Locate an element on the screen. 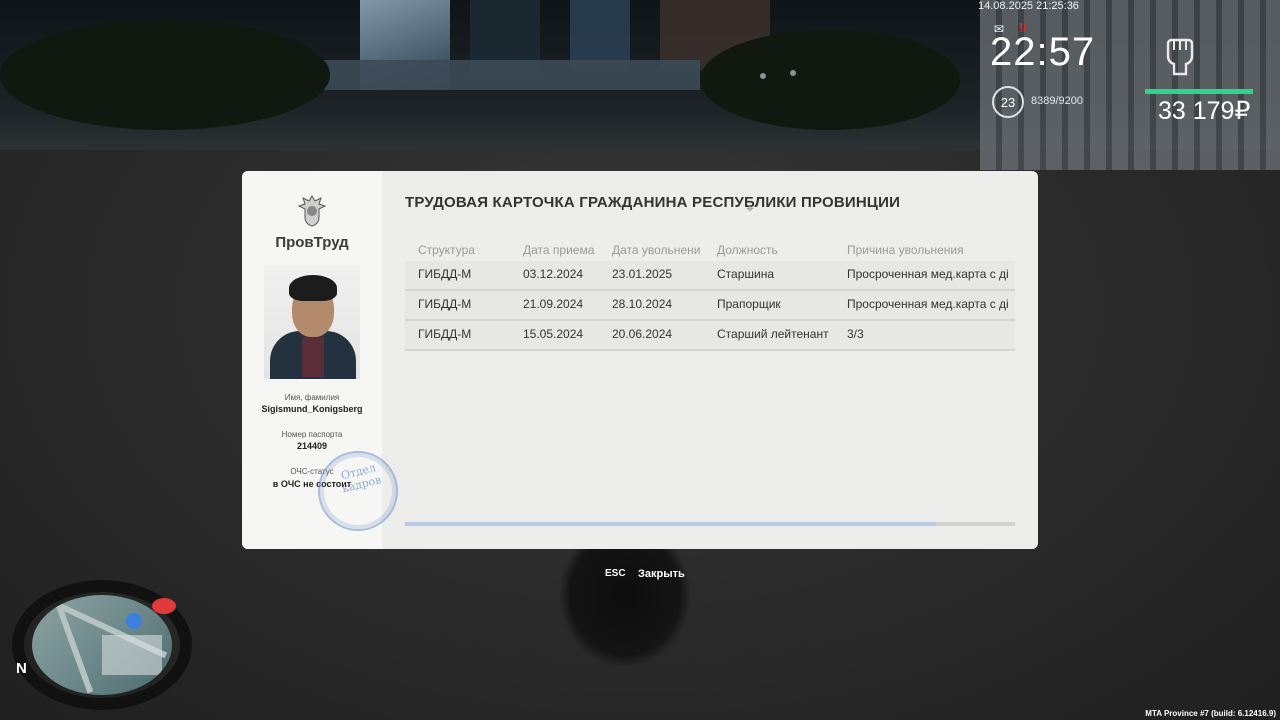 The image size is (1280, 720). north-indicator: N is located at coordinates (21, 668).